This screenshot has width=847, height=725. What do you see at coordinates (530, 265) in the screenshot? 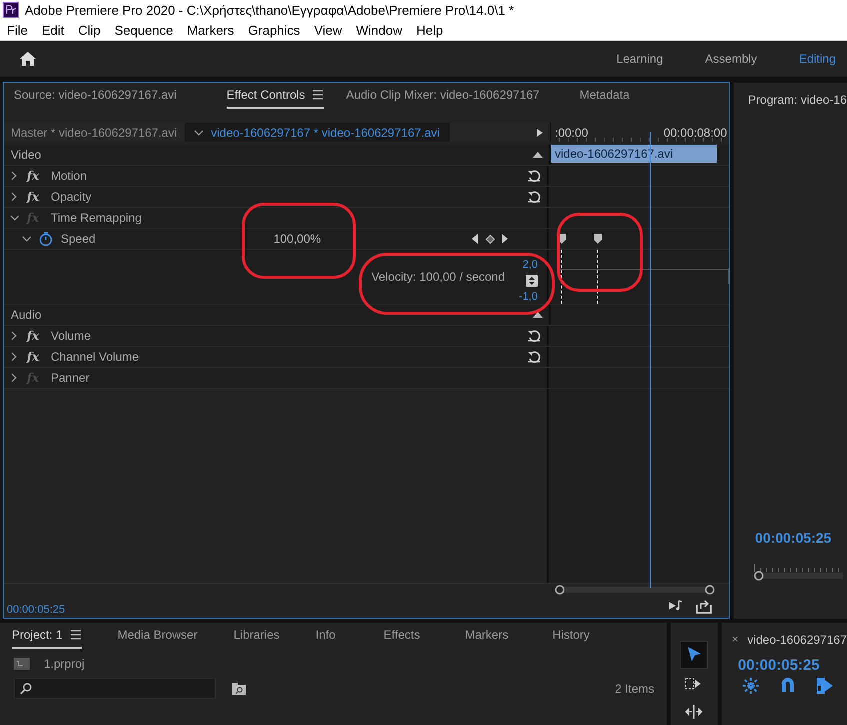
I see `graph-max-value: 2,0` at bounding box center [530, 265].